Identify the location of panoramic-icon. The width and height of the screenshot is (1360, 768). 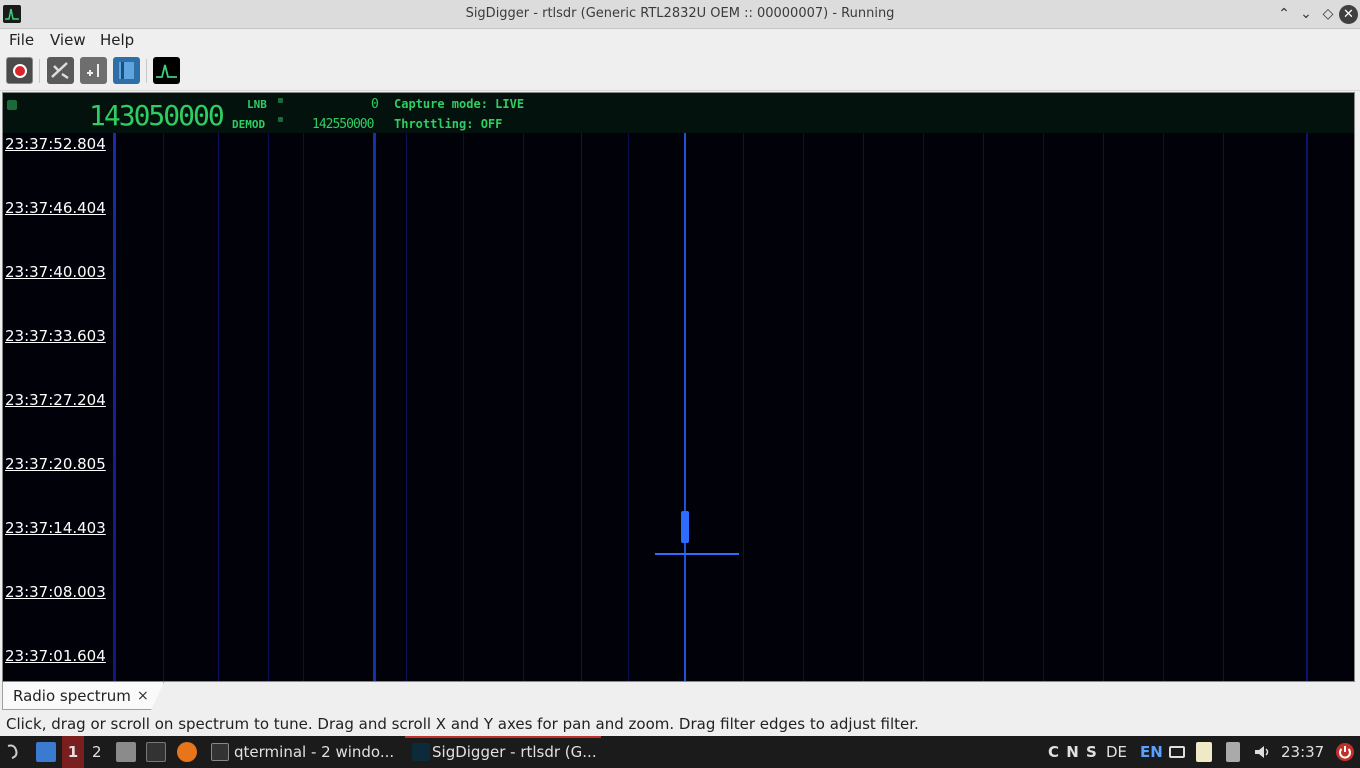
(93, 70).